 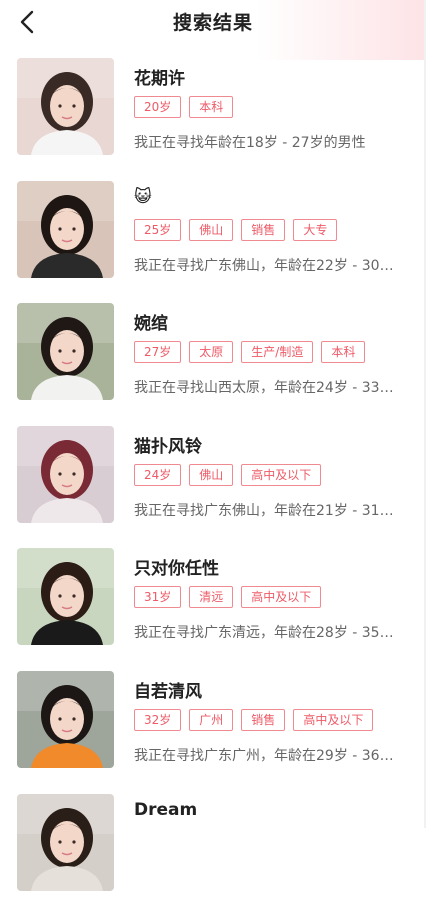 I want to click on tag-row: 31岁 清远 高中及以下, so click(x=231, y=598).